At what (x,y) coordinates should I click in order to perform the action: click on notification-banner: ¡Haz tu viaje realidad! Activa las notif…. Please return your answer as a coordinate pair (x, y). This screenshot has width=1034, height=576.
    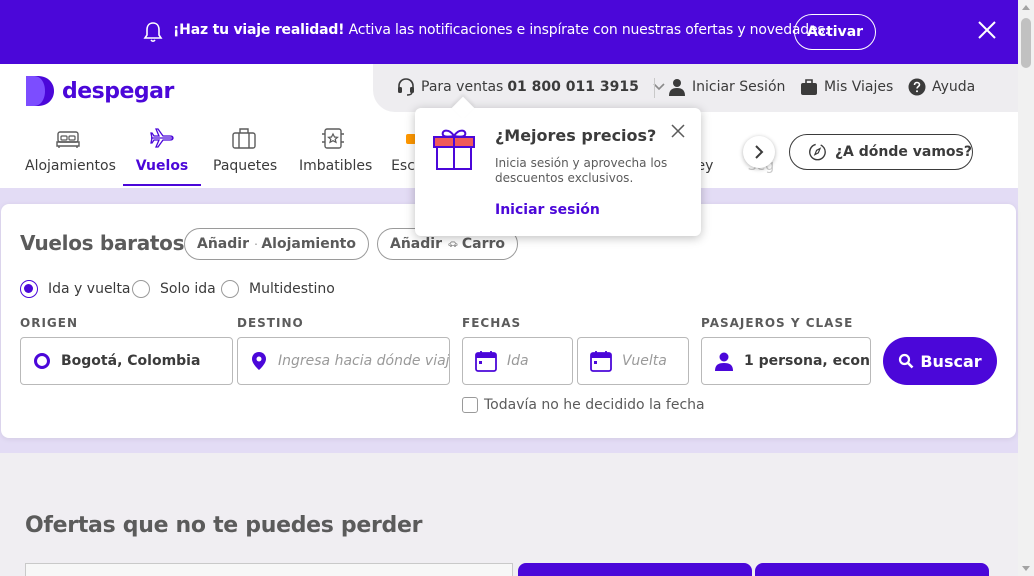
    Looking at the image, I should click on (509, 32).